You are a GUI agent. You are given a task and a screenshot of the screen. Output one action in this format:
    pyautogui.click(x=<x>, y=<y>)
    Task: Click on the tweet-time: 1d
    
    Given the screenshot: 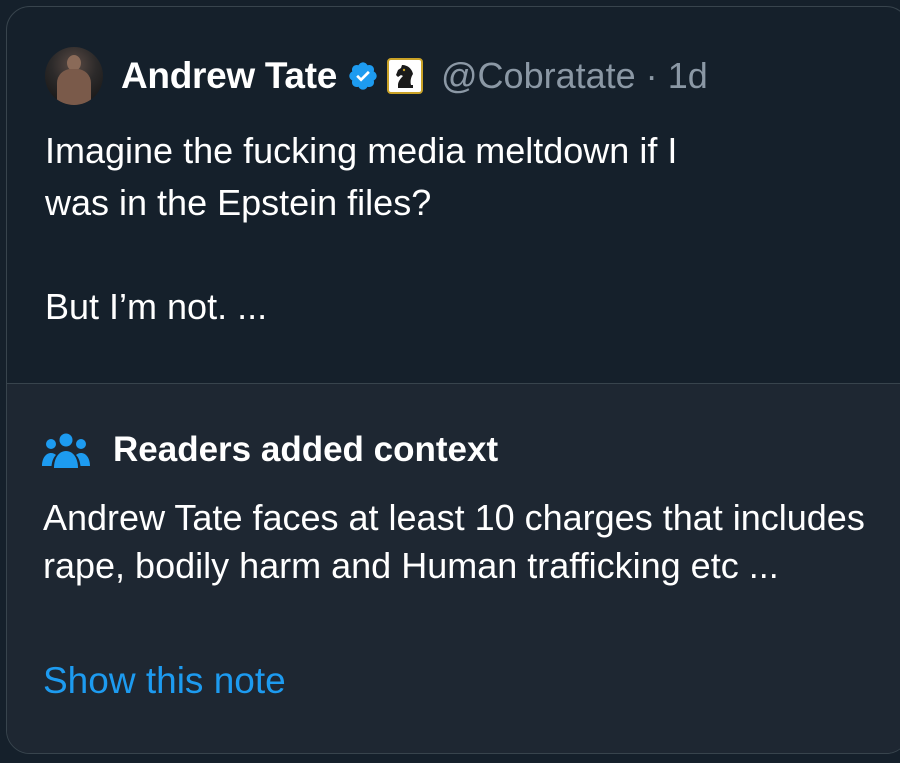 What is the action you would take?
    pyautogui.click(x=688, y=75)
    